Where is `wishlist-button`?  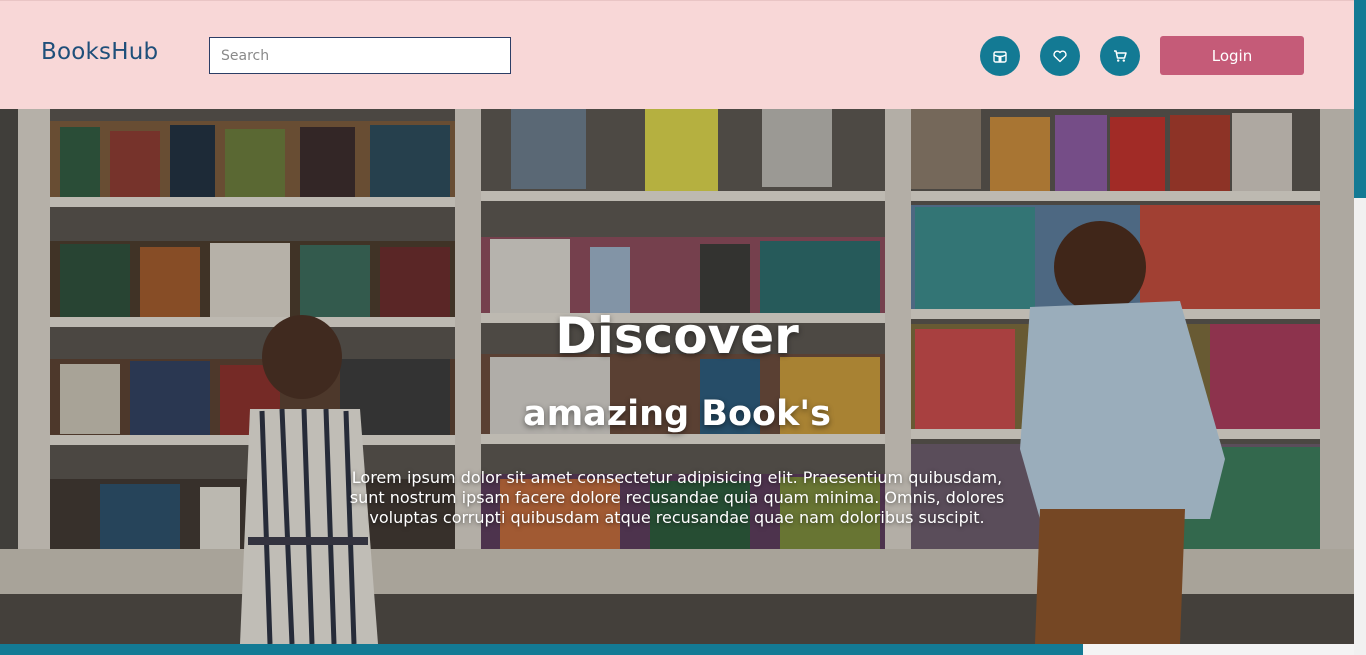 wishlist-button is located at coordinates (1060, 56).